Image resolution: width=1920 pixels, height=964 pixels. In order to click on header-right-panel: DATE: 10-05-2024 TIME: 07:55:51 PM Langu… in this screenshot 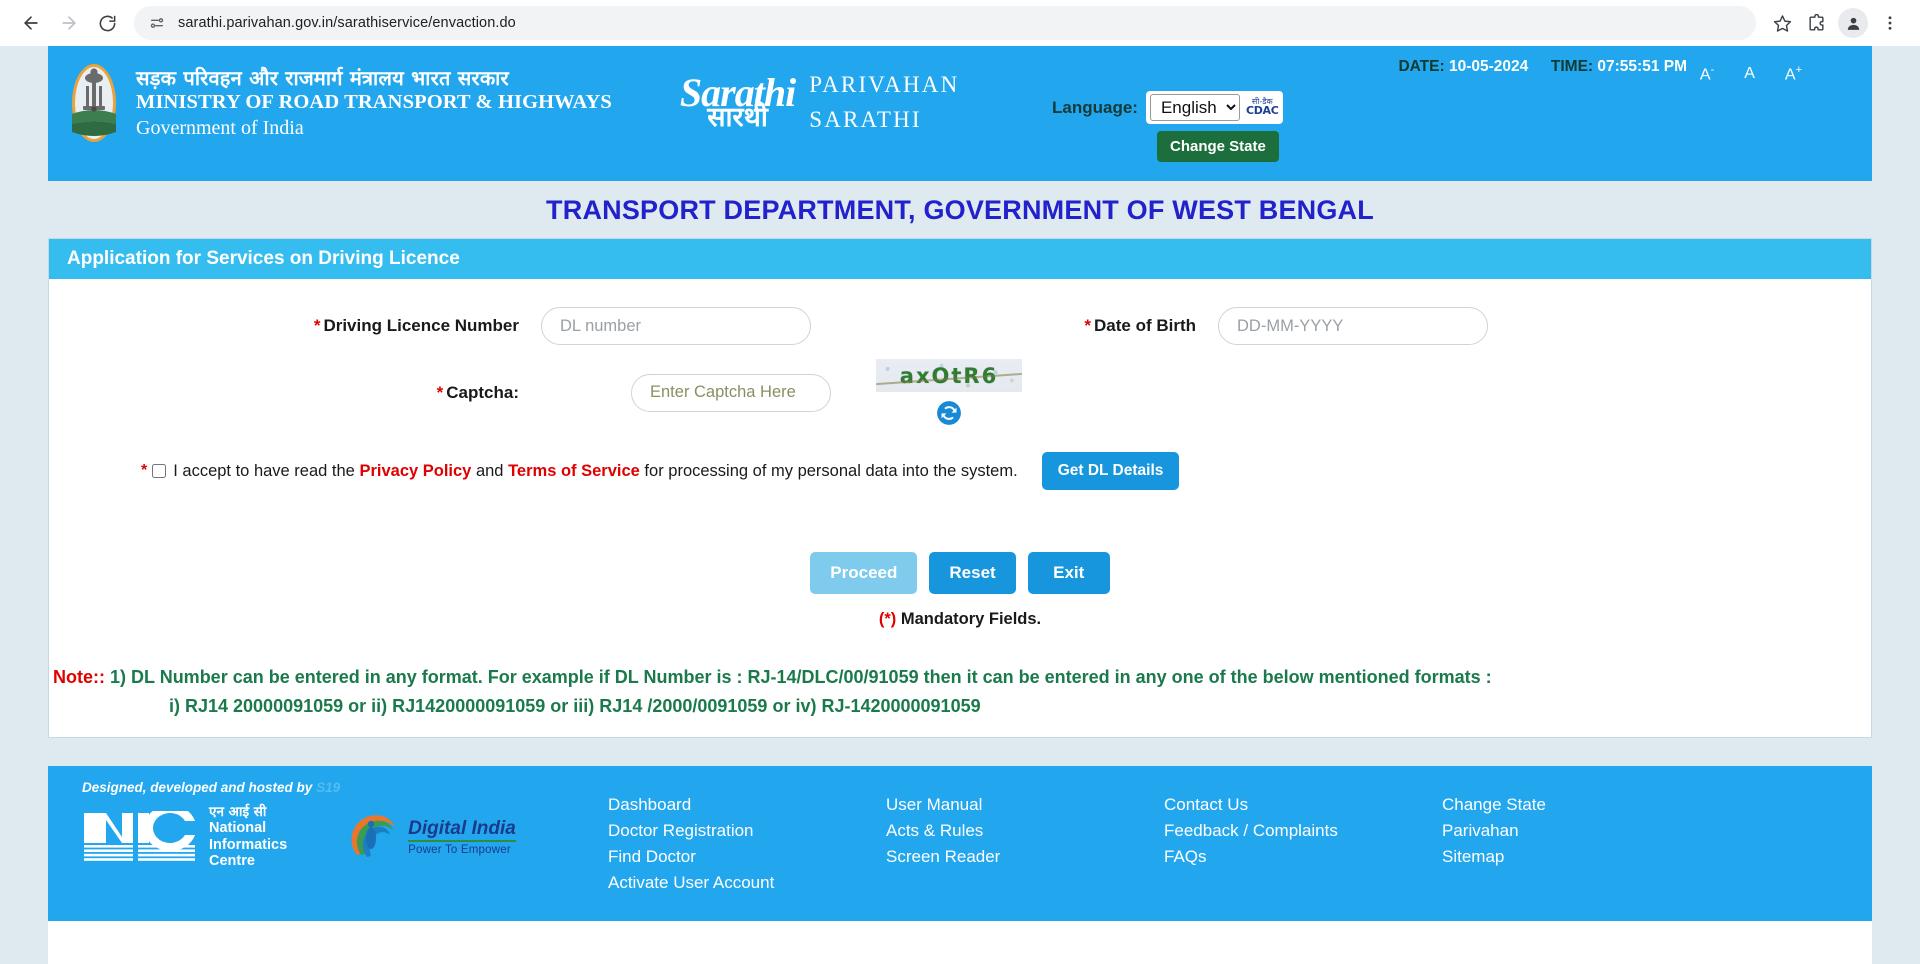, I will do `click(1422, 113)`.